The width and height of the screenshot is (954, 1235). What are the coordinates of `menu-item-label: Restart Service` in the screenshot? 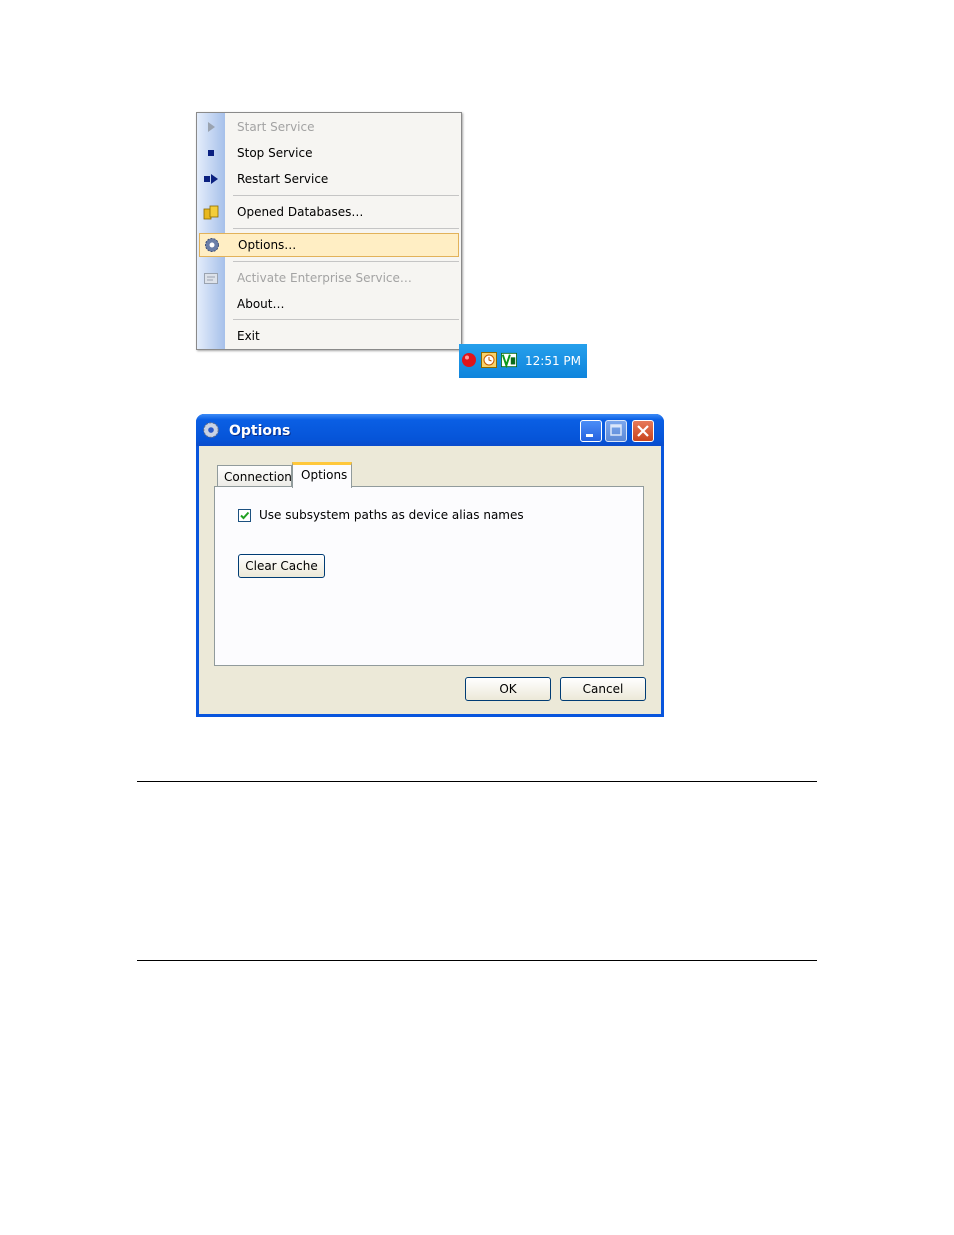 It's located at (283, 179).